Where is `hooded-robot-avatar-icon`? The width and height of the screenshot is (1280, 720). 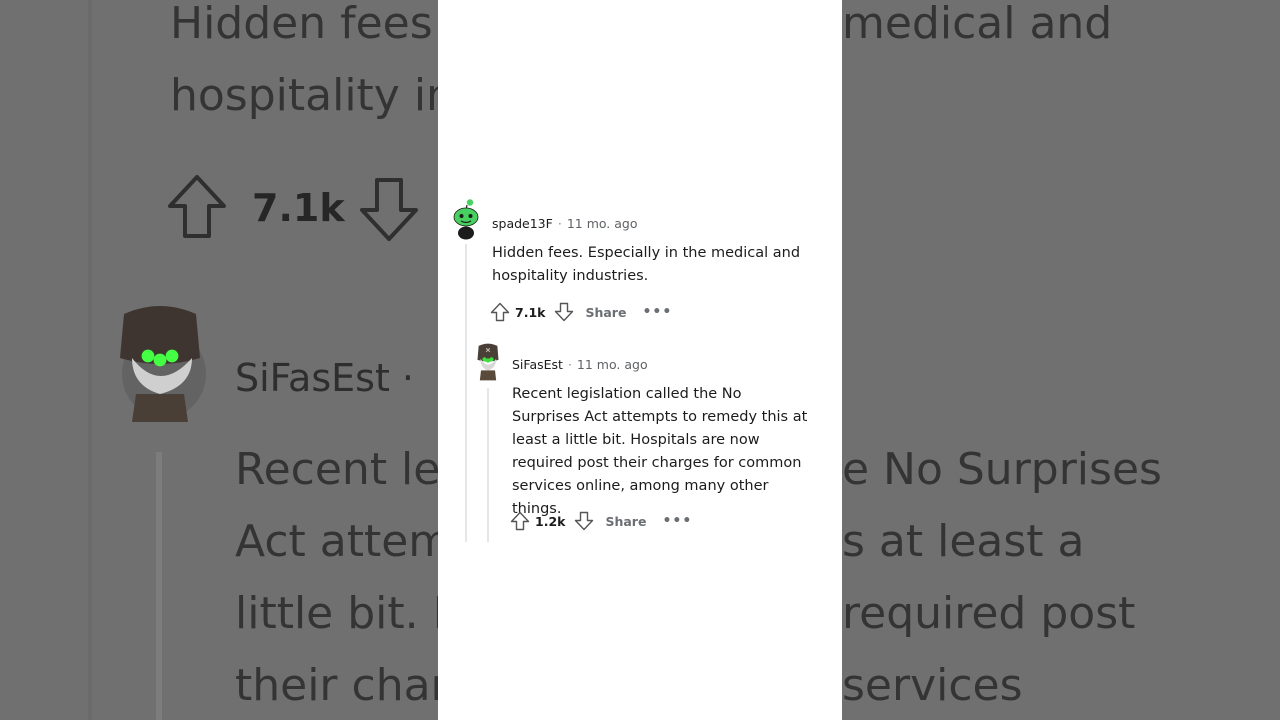
hooded-robot-avatar-icon is located at coordinates (488, 360).